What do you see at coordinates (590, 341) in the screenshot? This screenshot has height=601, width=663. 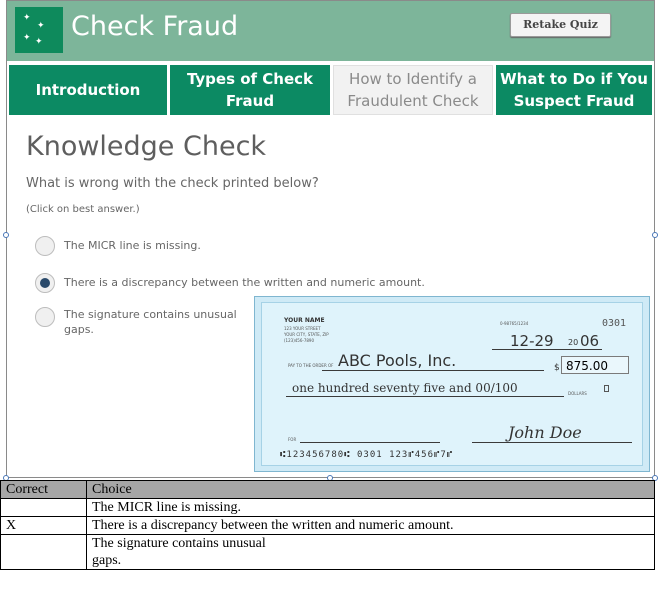 I see `check-date-year: 06` at bounding box center [590, 341].